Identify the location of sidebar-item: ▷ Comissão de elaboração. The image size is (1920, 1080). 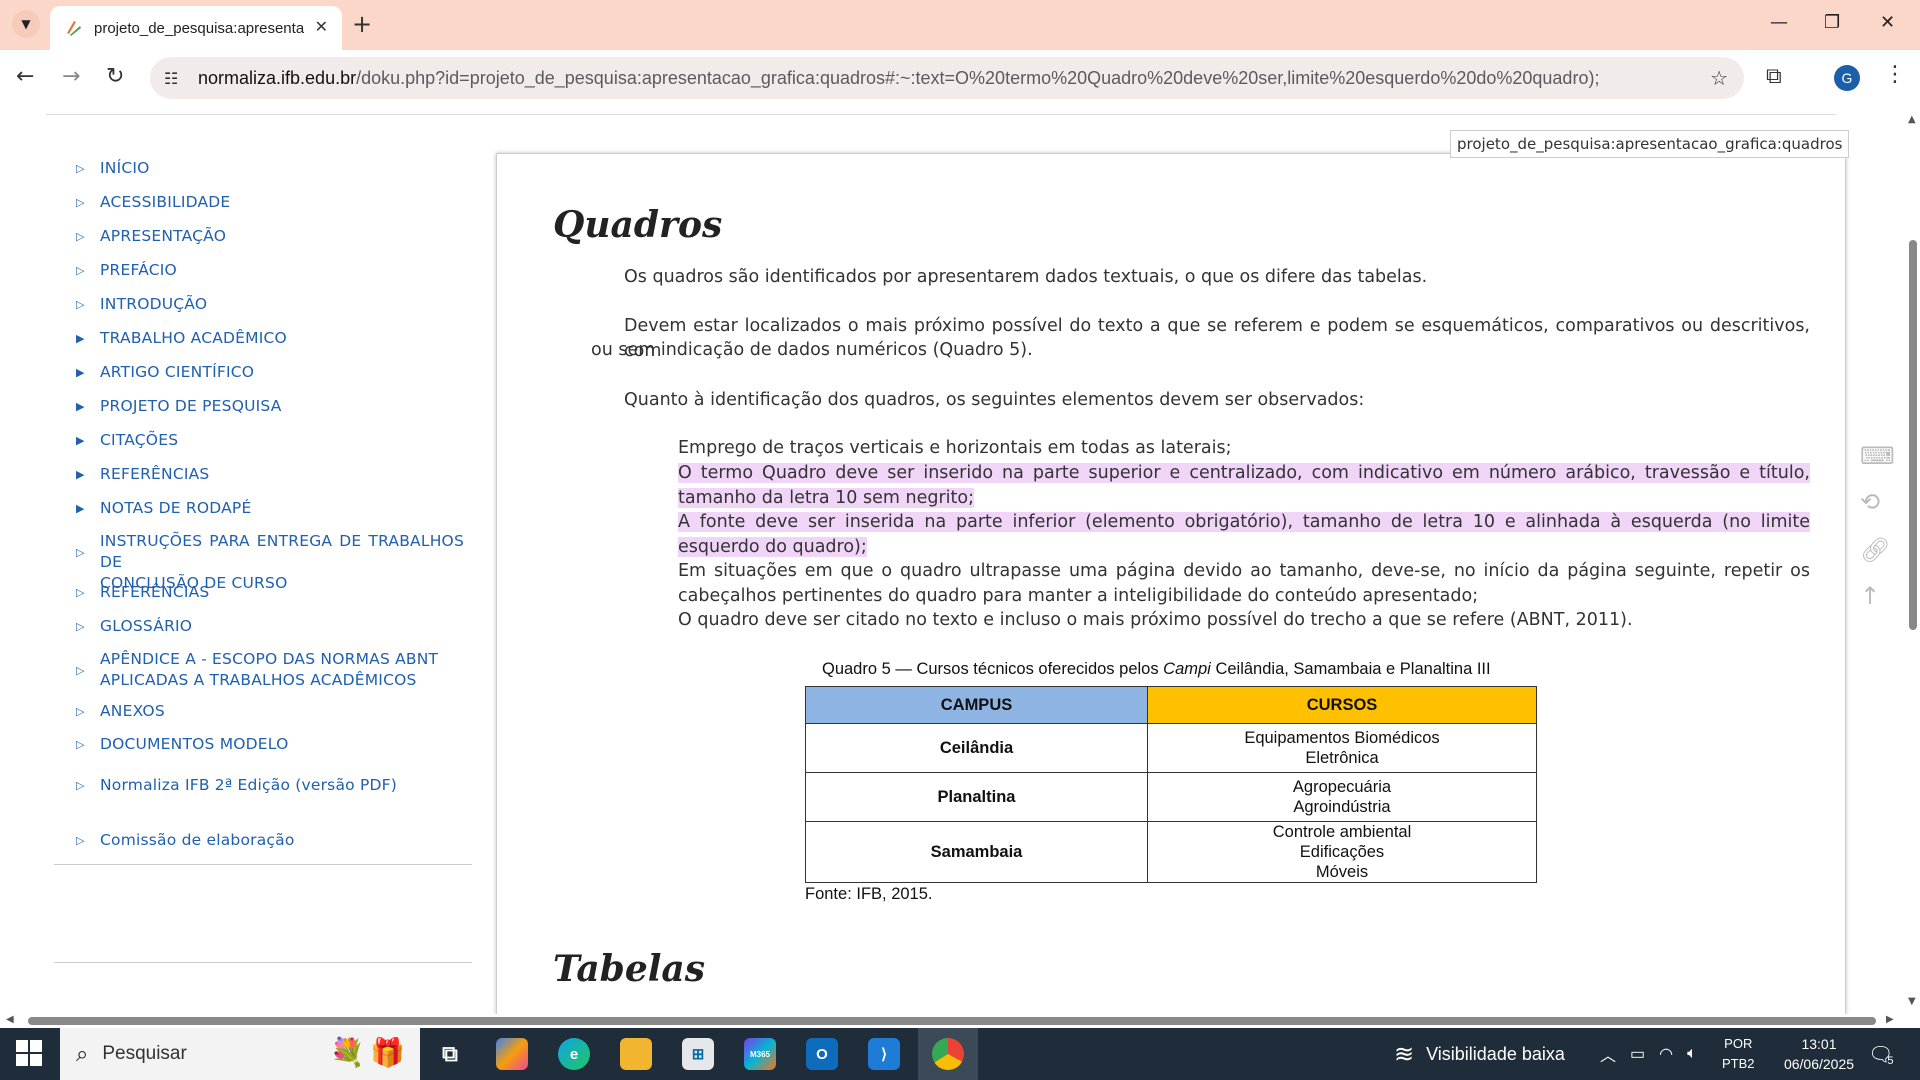
(174, 840).